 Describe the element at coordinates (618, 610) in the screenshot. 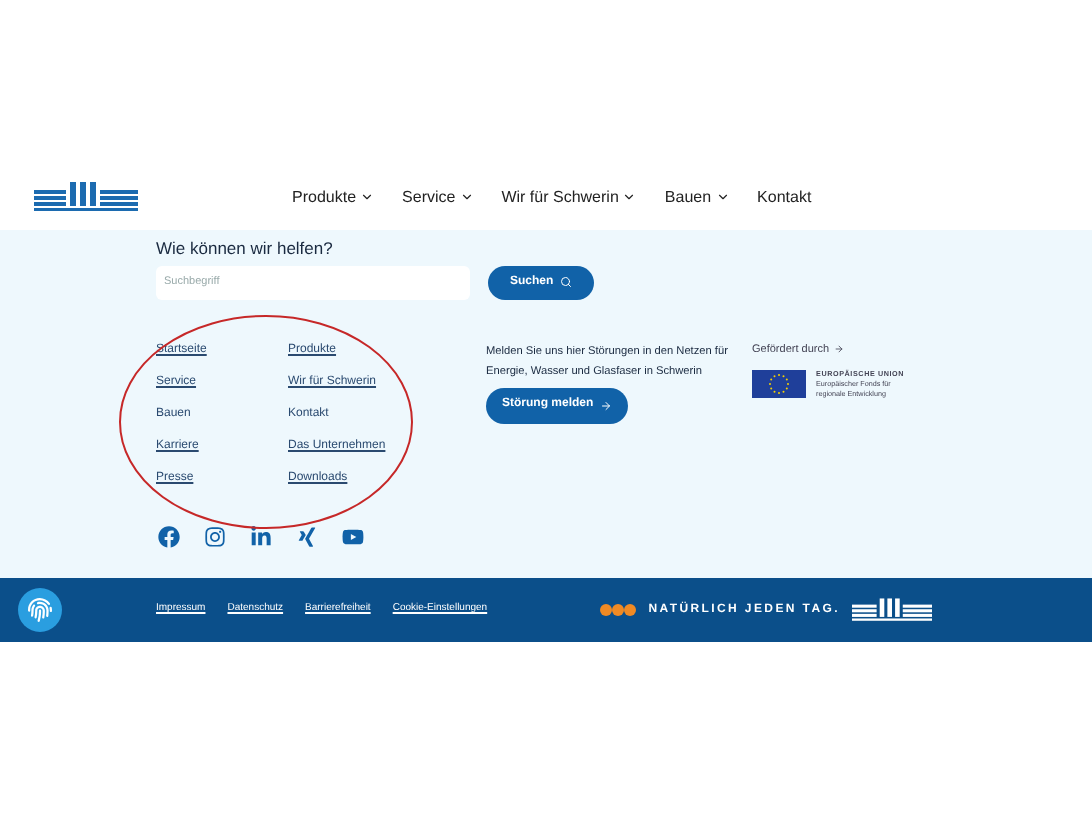

I see `dots-icon` at that location.